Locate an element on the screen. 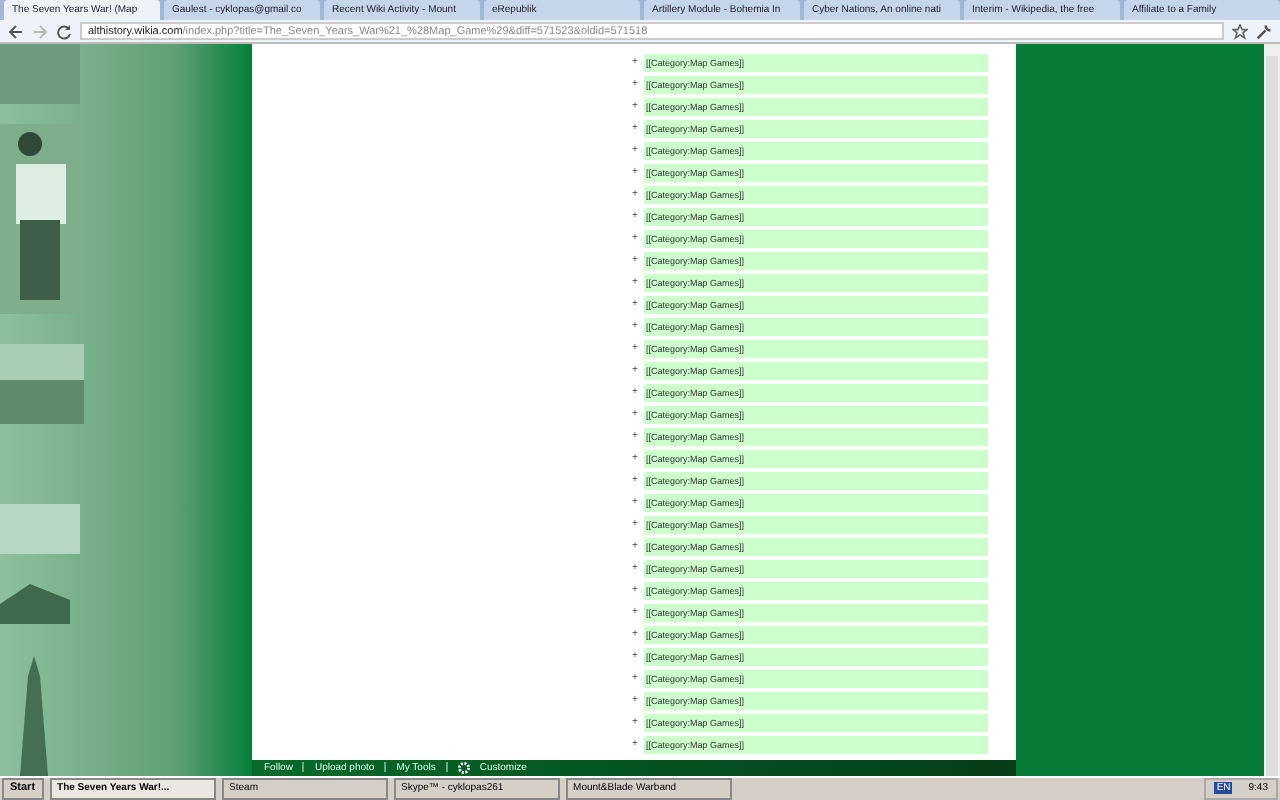 The width and height of the screenshot is (1280, 800). wrench-icon is located at coordinates (1264, 31).